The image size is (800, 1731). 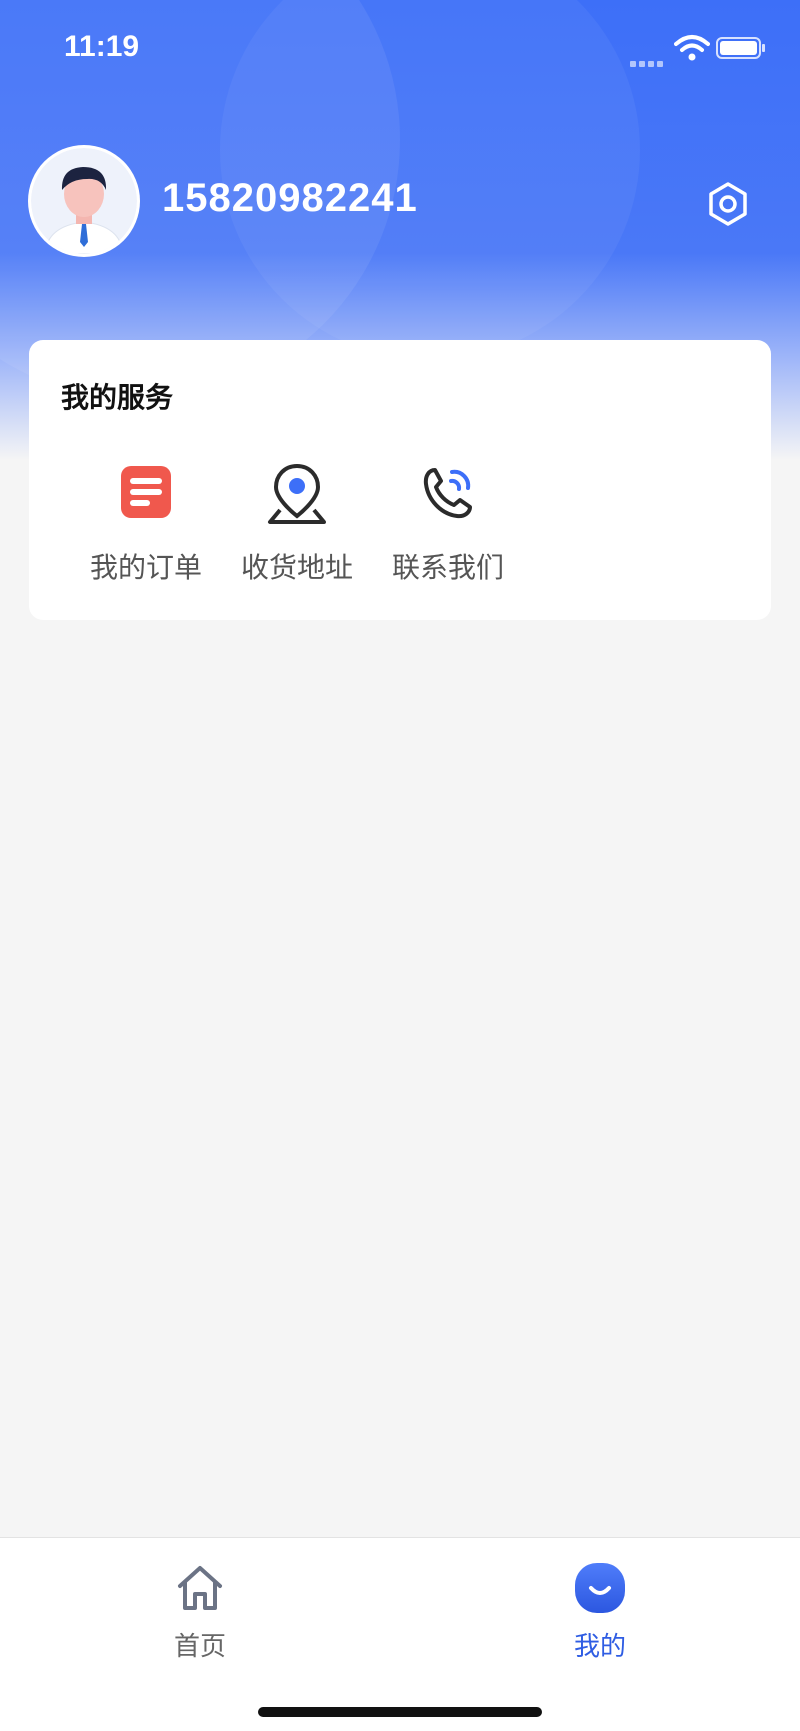 What do you see at coordinates (692, 48) in the screenshot?
I see `wifi-icon` at bounding box center [692, 48].